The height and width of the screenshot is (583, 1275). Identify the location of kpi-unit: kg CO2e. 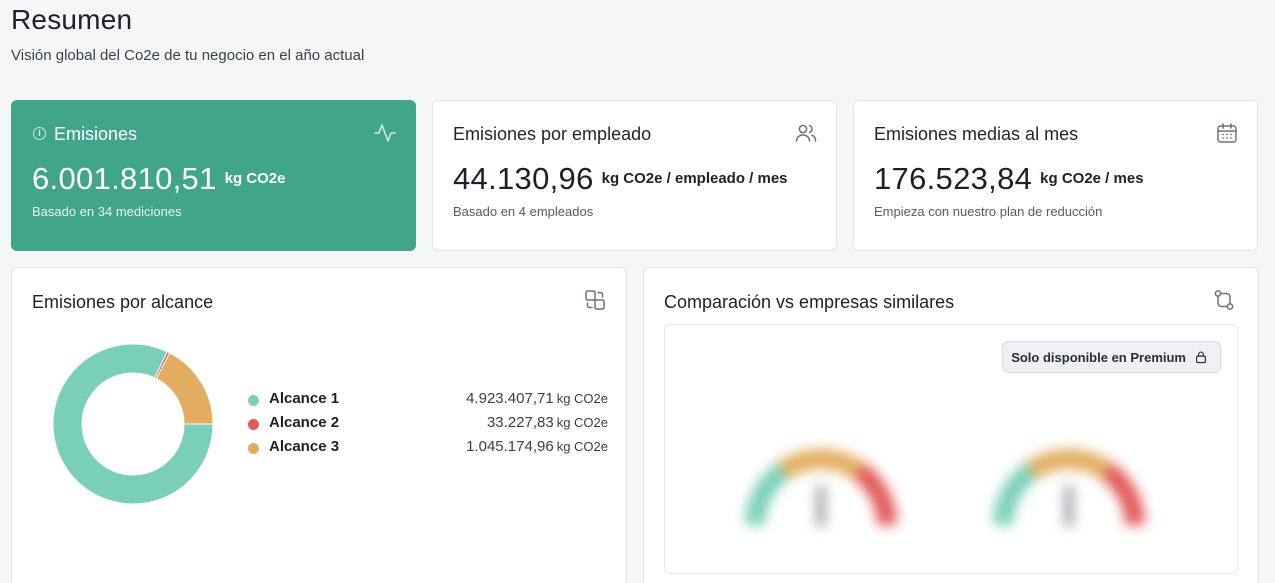
(255, 178).